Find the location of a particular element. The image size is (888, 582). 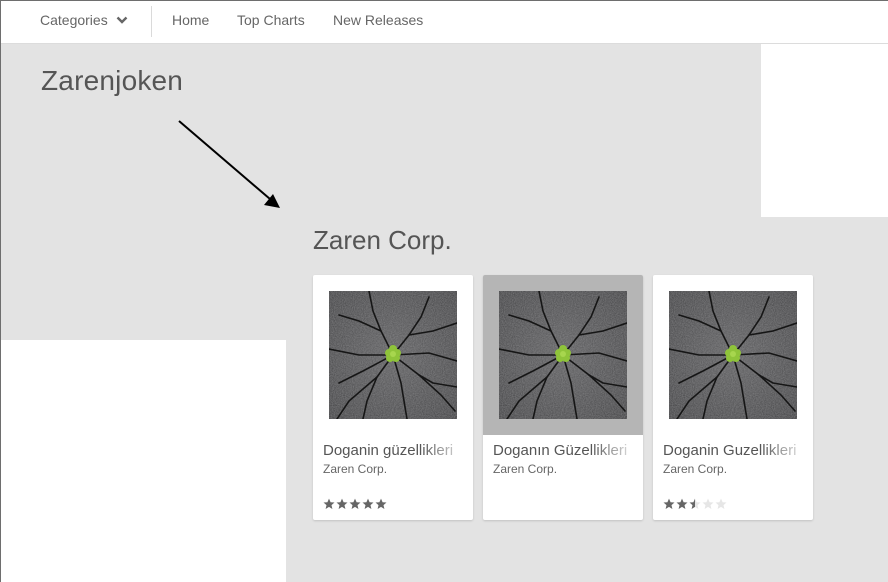

app-card: Doganin Guzellikleri Zaren Corp. is located at coordinates (733, 397).